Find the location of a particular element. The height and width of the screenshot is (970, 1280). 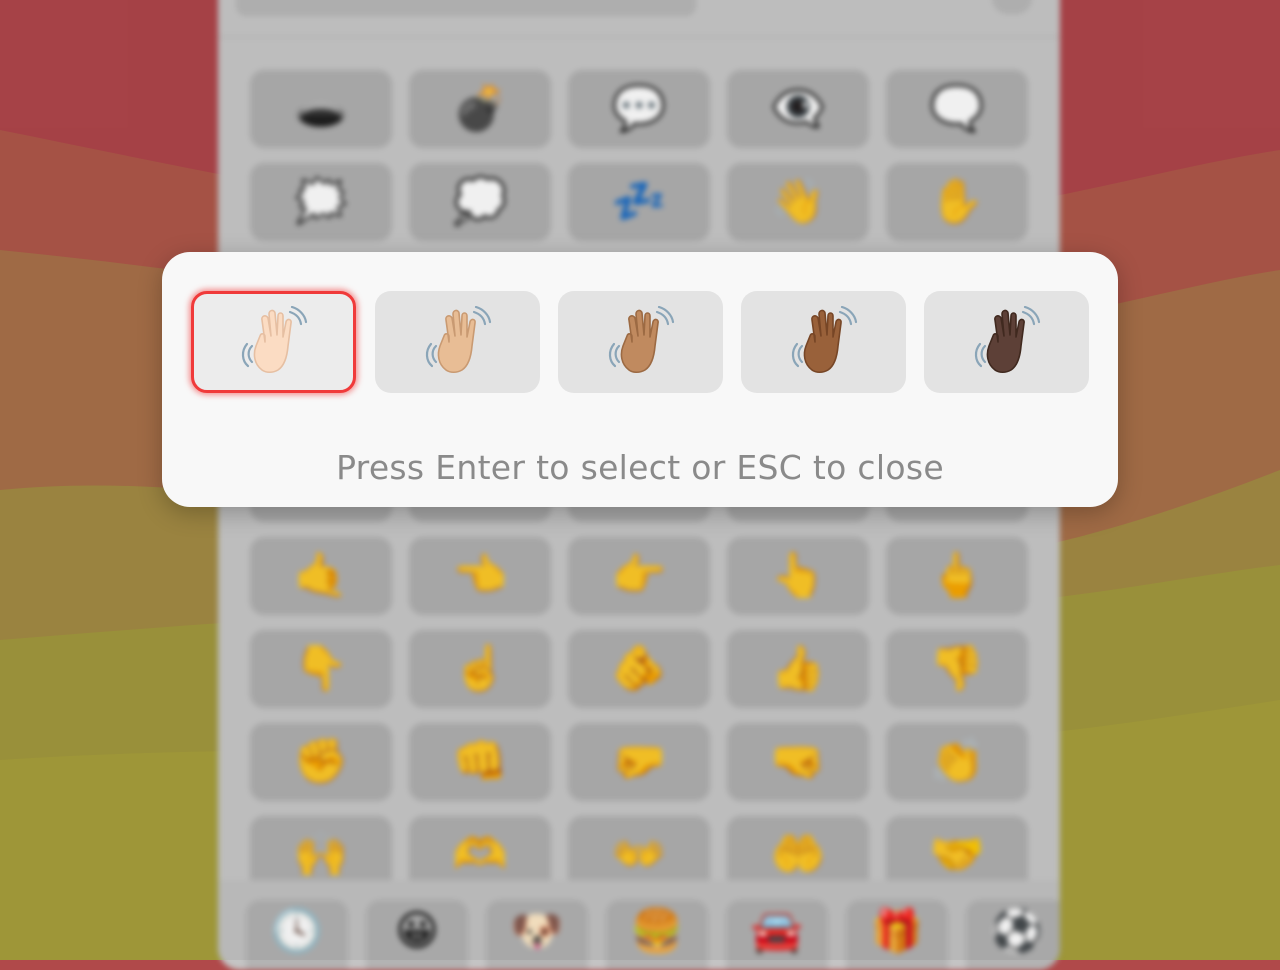

popover-hint: Press Enter to select or ESC to close is located at coordinates (640, 467).